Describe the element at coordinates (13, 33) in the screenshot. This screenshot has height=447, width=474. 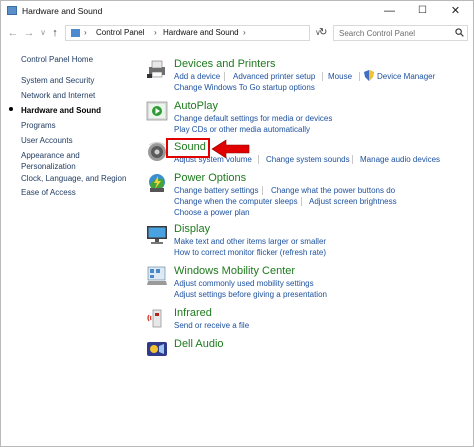
I see `back-arrow-icon: ←` at that location.